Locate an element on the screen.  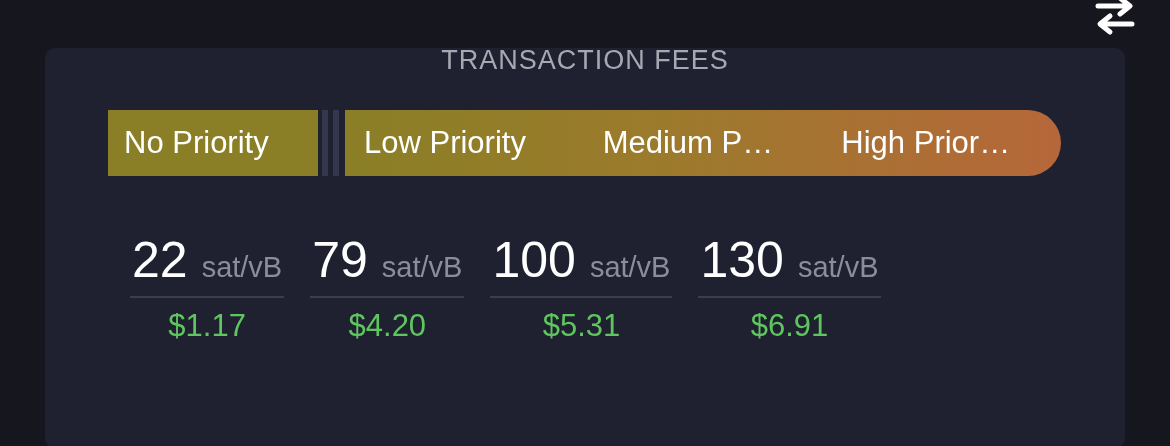
priority-label: Low Priority is located at coordinates (464, 143).